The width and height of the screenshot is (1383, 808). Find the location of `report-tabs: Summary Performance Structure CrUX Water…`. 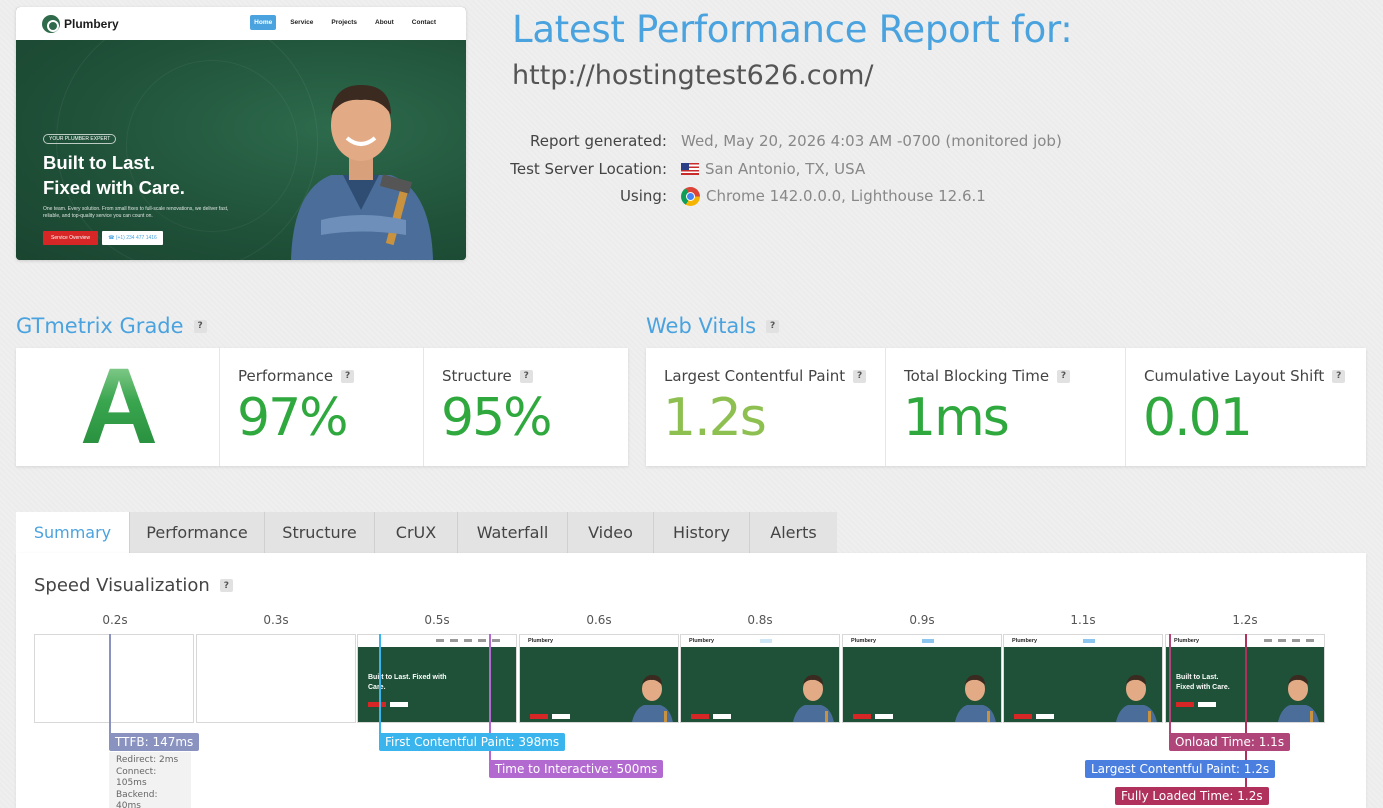

report-tabs: Summary Performance Structure CrUX Water… is located at coordinates (426, 532).